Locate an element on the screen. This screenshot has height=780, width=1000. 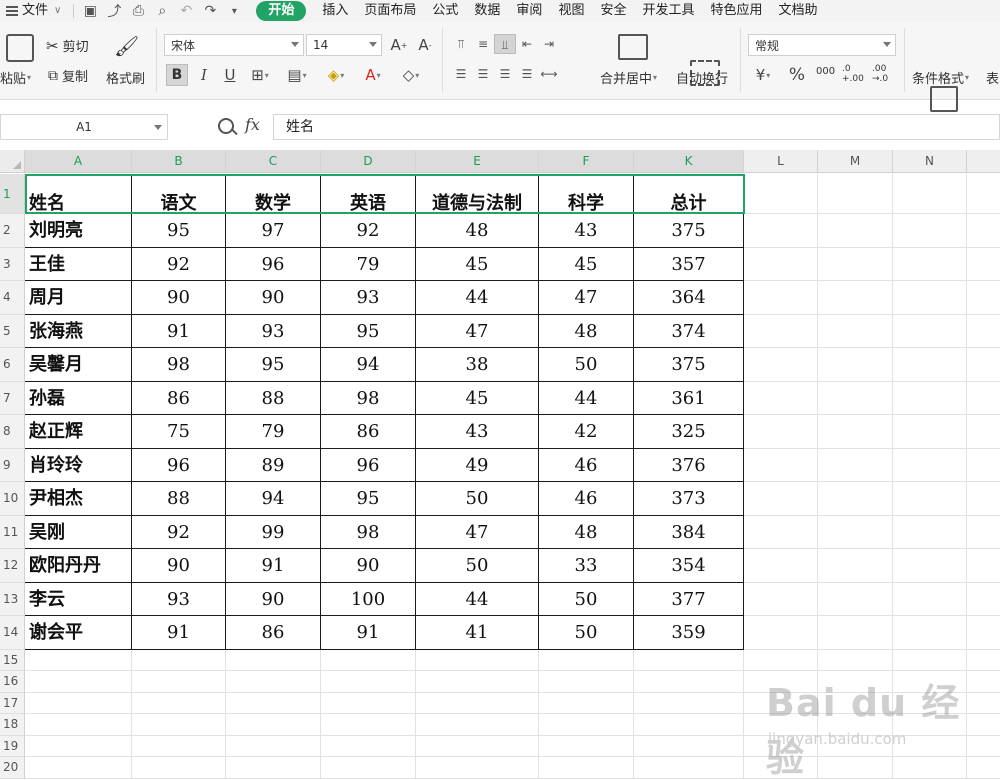
student-name-cell: 刘明亮 is located at coordinates (78, 231).